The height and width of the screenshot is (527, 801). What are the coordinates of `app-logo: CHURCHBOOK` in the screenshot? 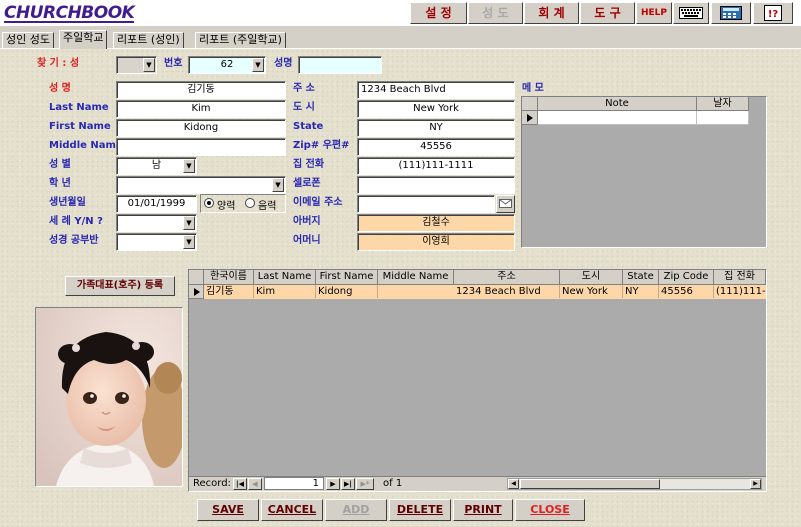 It's located at (69, 13).